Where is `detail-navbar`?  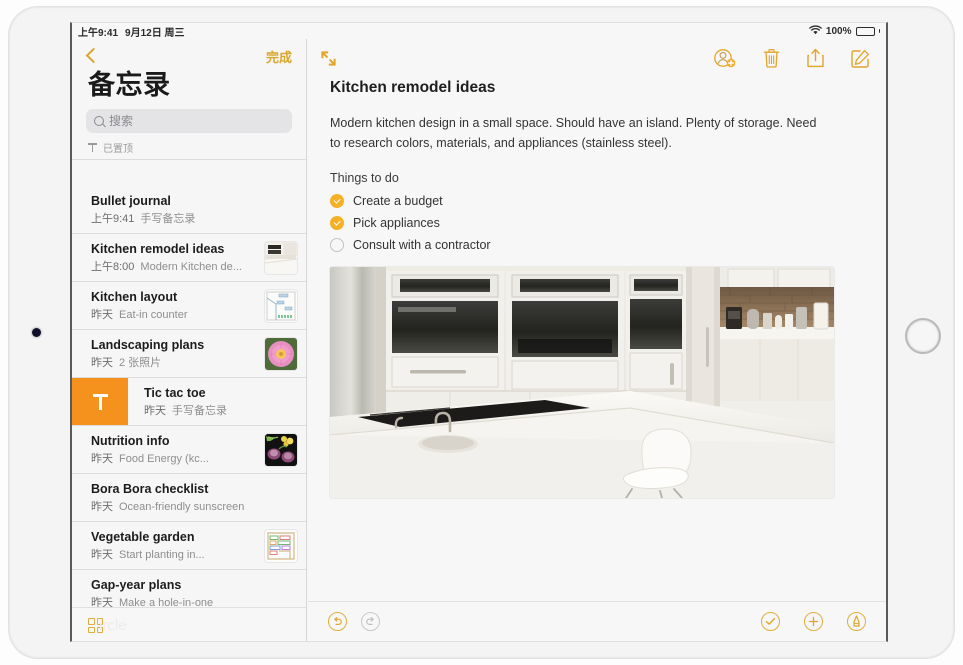 detail-navbar is located at coordinates (597, 58).